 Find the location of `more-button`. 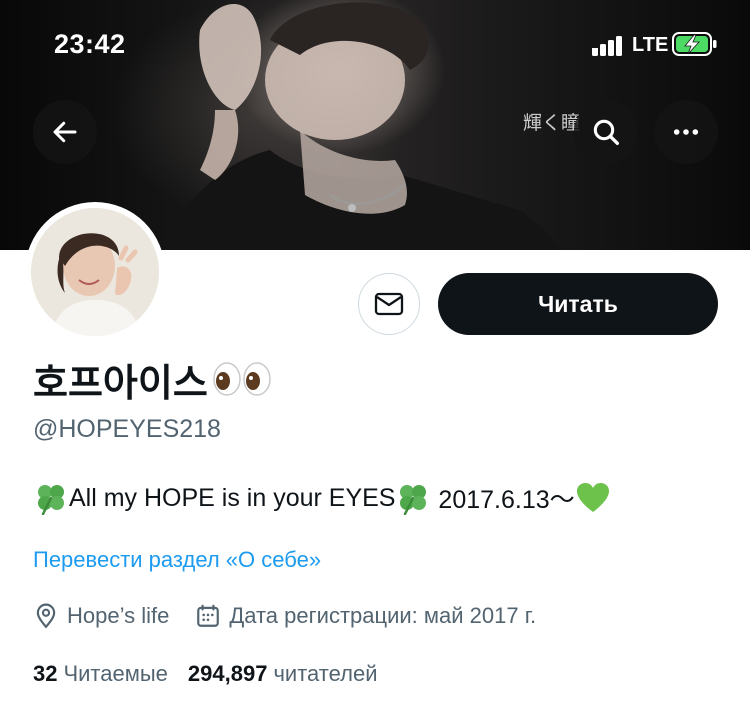

more-button is located at coordinates (686, 132).